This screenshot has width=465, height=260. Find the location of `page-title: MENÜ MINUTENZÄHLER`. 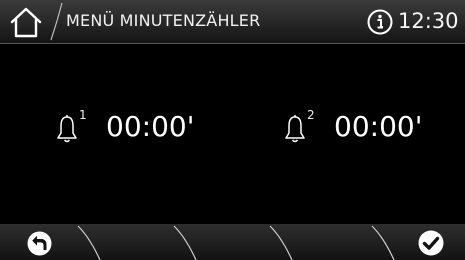

page-title: MENÜ MINUTENZÄHLER is located at coordinates (163, 20).